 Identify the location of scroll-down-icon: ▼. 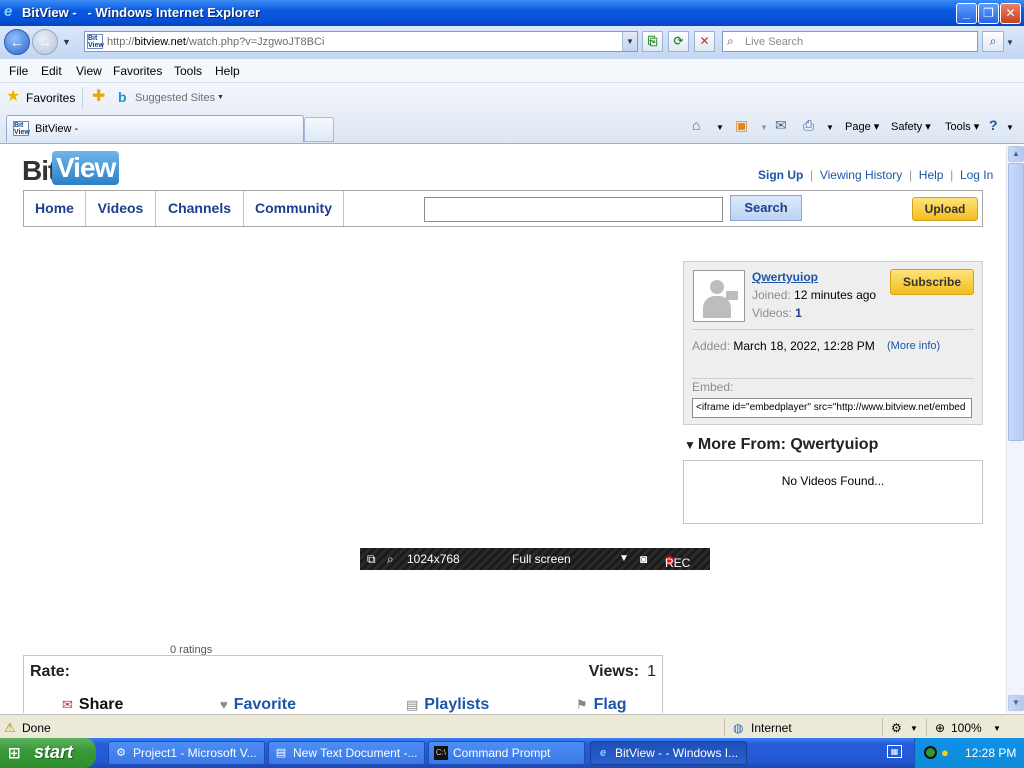
(1016, 703).